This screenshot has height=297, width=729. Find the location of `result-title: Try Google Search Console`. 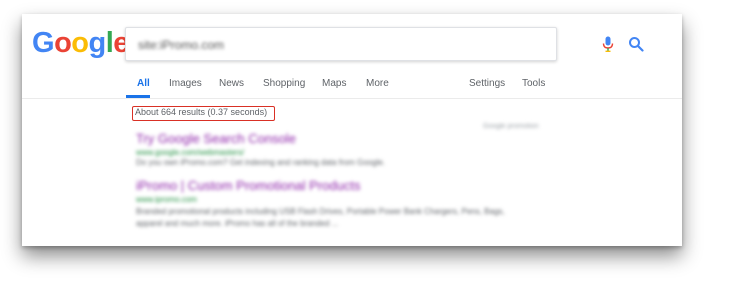

result-title: Try Google Search Console is located at coordinates (216, 138).